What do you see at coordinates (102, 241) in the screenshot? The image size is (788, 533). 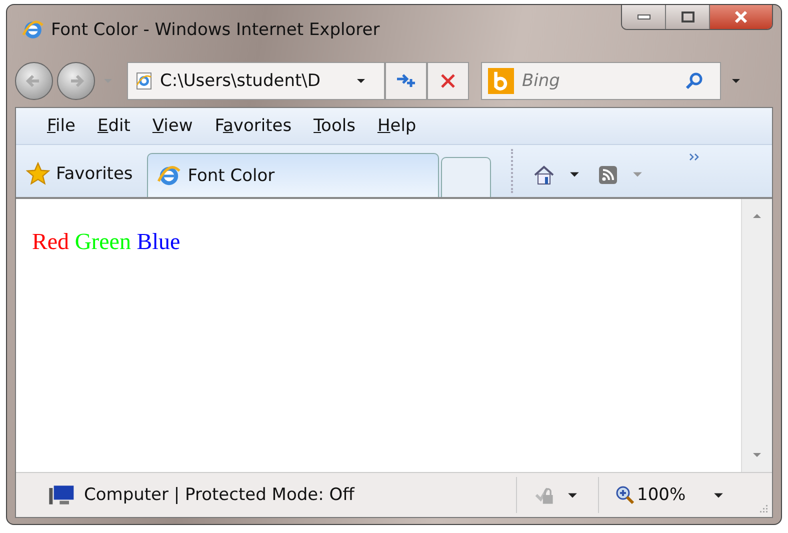 I see `colored-word: Green` at bounding box center [102, 241].